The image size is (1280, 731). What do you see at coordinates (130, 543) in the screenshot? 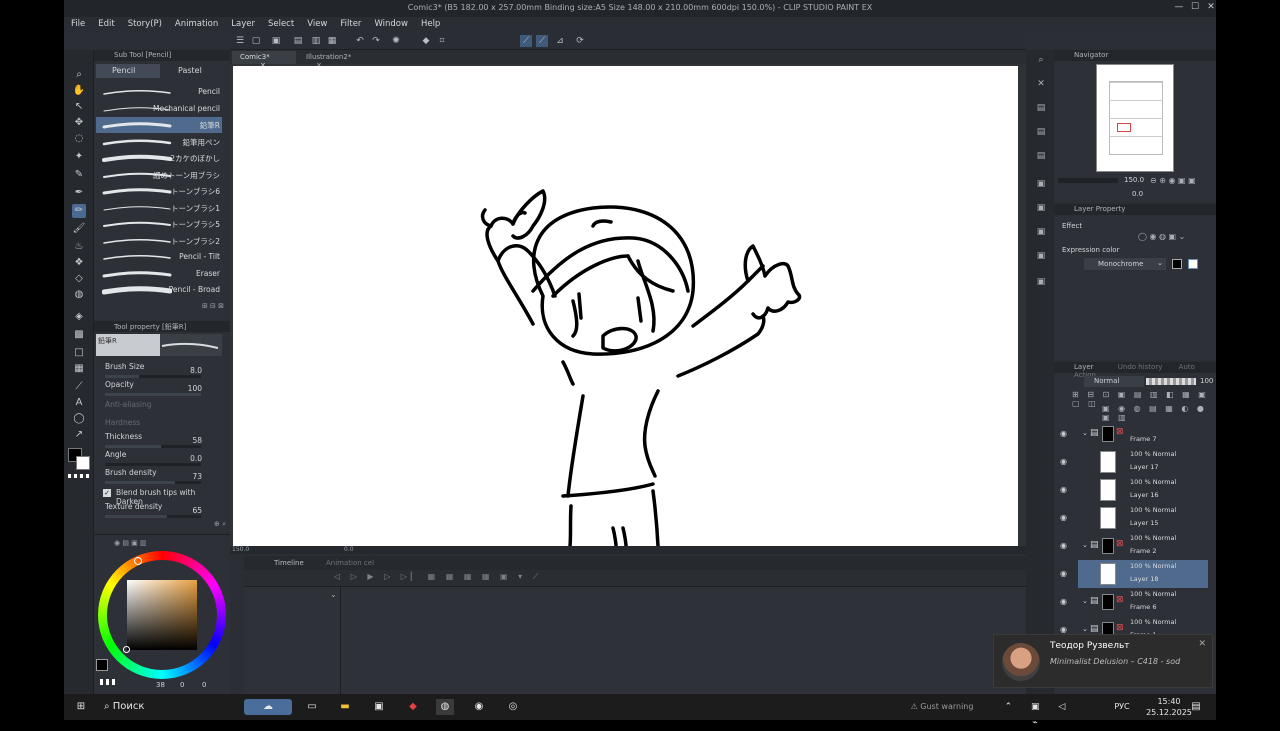
I see `color-panel-tabs: ◉ ▤ ▣ ▥` at bounding box center [130, 543].